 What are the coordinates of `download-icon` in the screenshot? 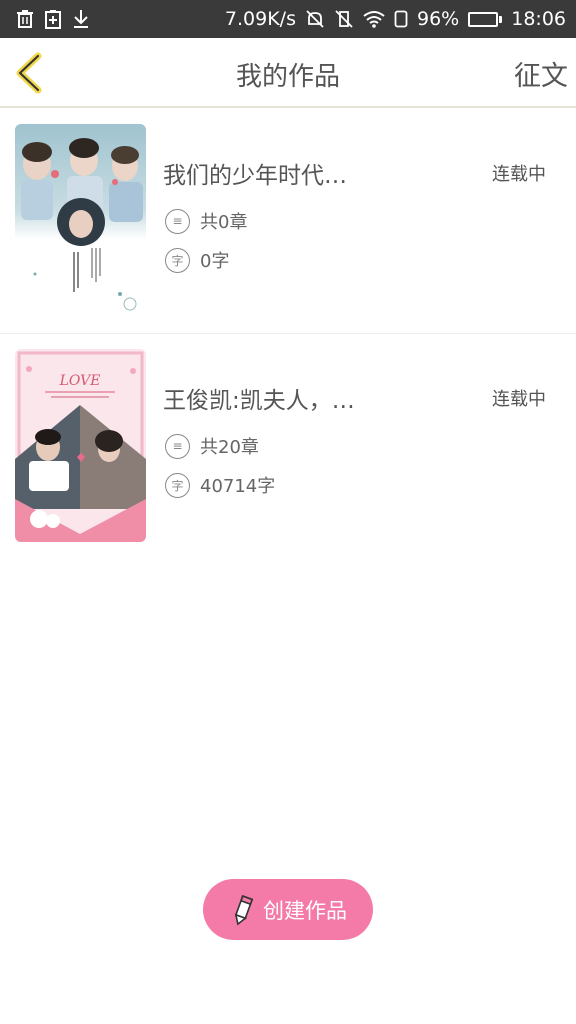 It's located at (81, 19).